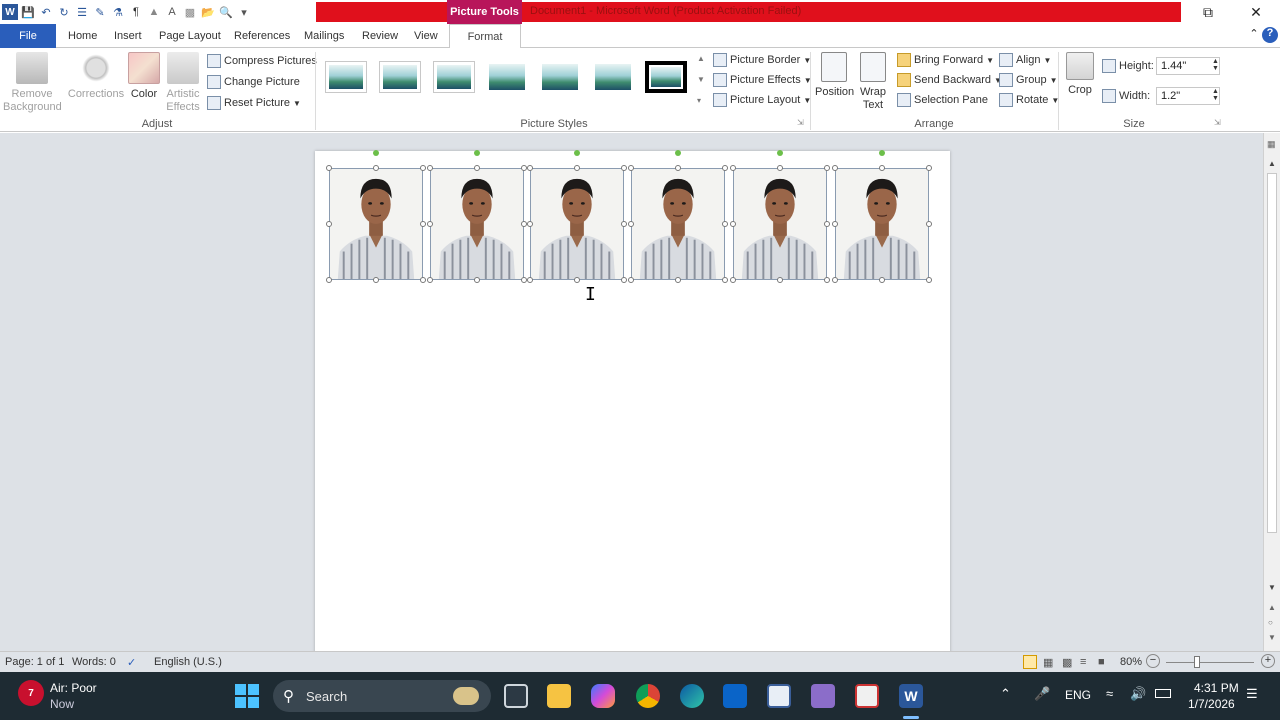 This screenshot has width=1280, height=720. Describe the element at coordinates (1215, 95) in the screenshot. I see `width-spinner-icon: ▲ ▼` at that location.